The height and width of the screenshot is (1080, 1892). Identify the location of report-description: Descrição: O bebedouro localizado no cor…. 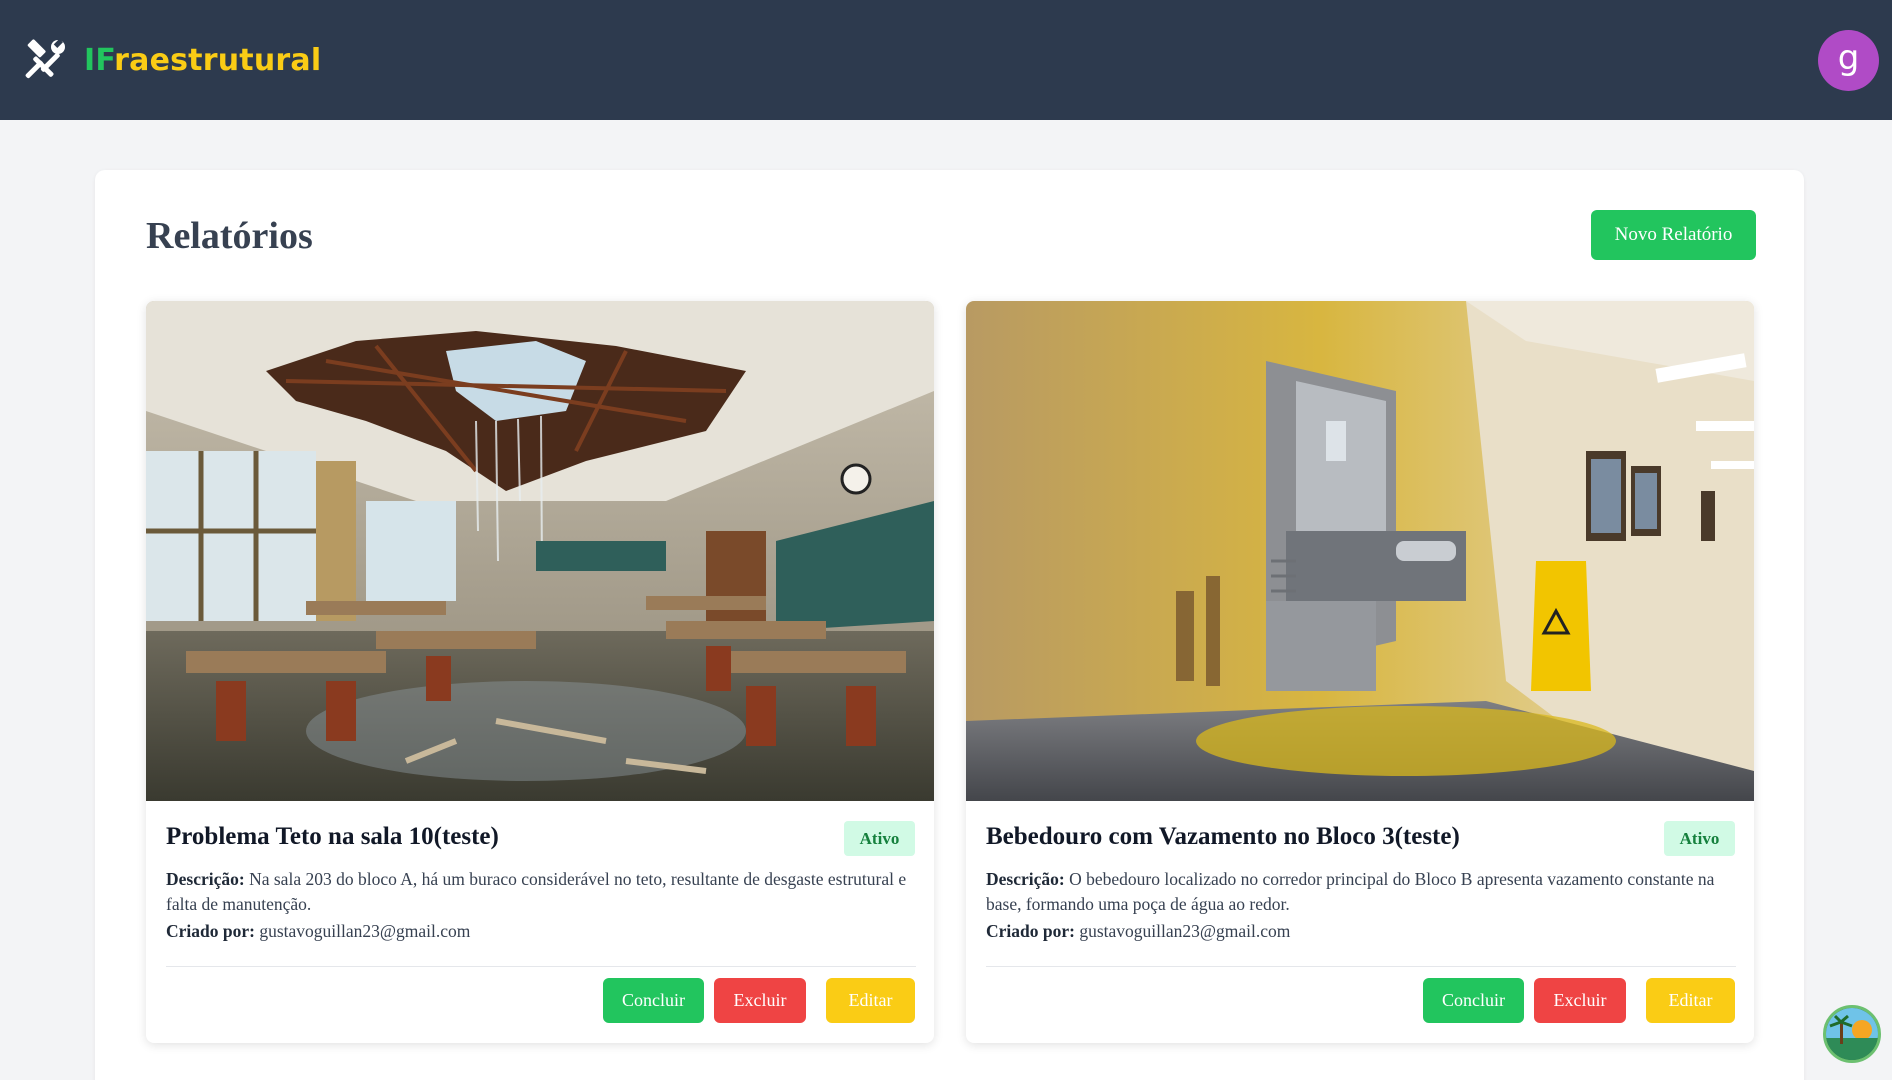
(1361, 892).